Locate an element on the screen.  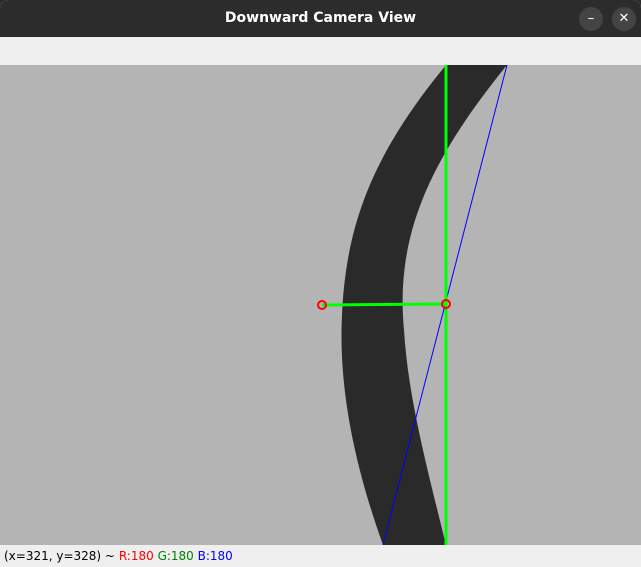
close-icon: ✕ is located at coordinates (624, 18).